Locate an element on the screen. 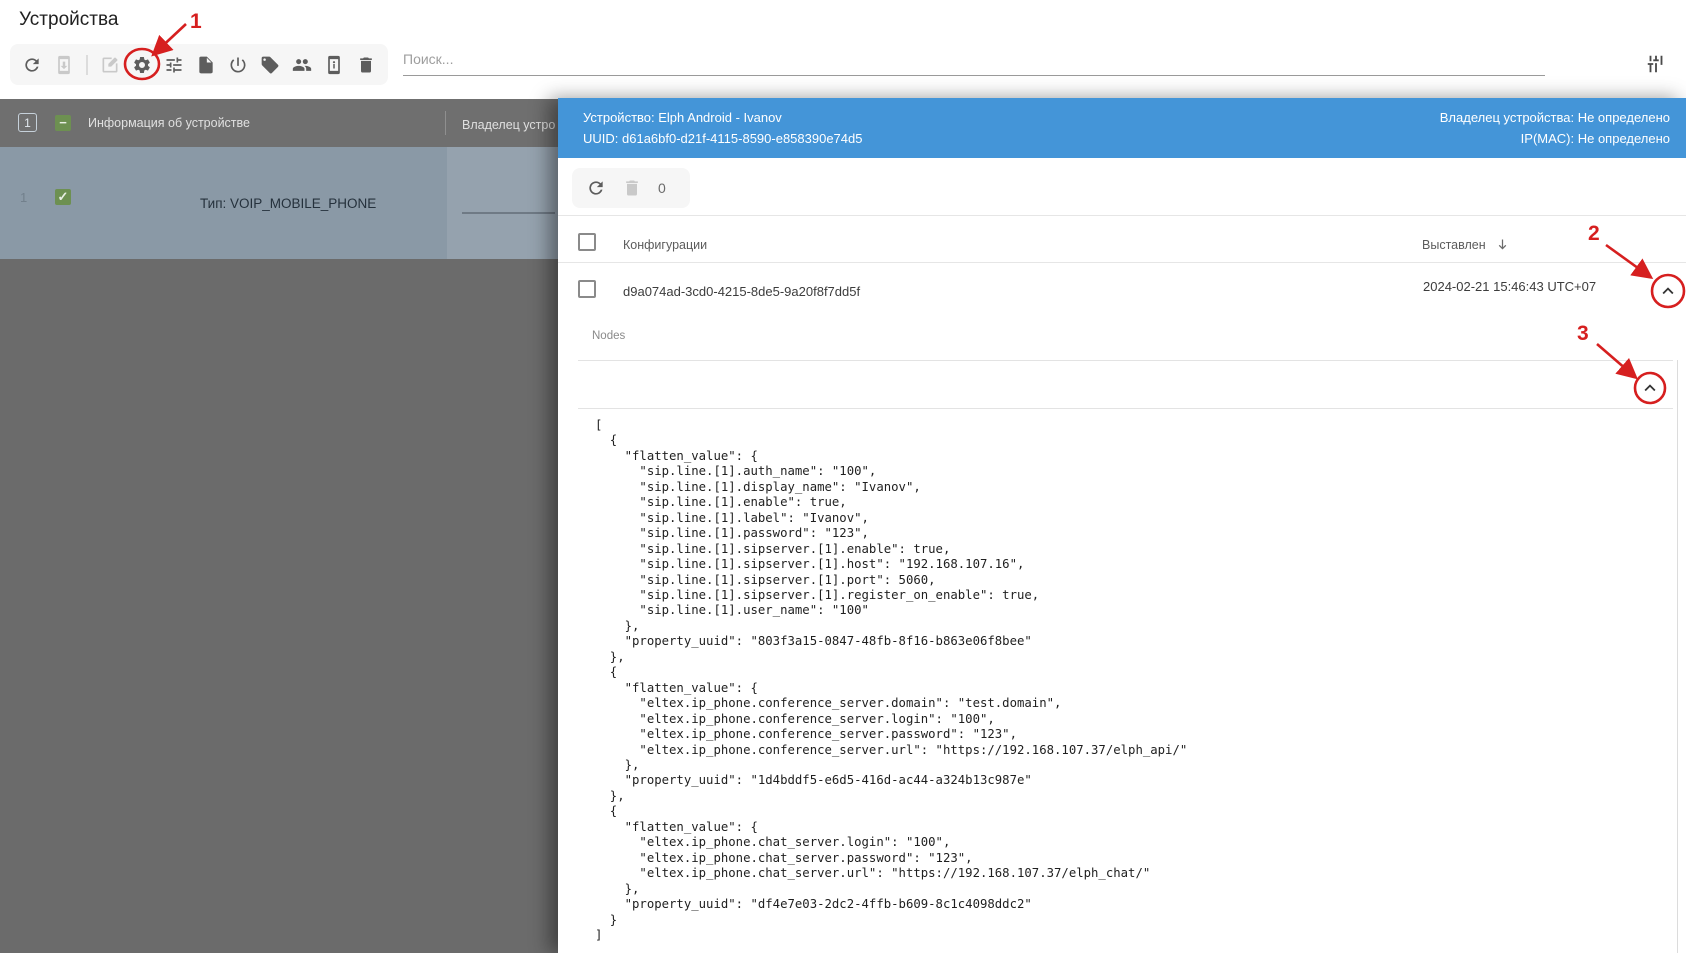 The height and width of the screenshot is (953, 1686). column-divider is located at coordinates (445, 123).